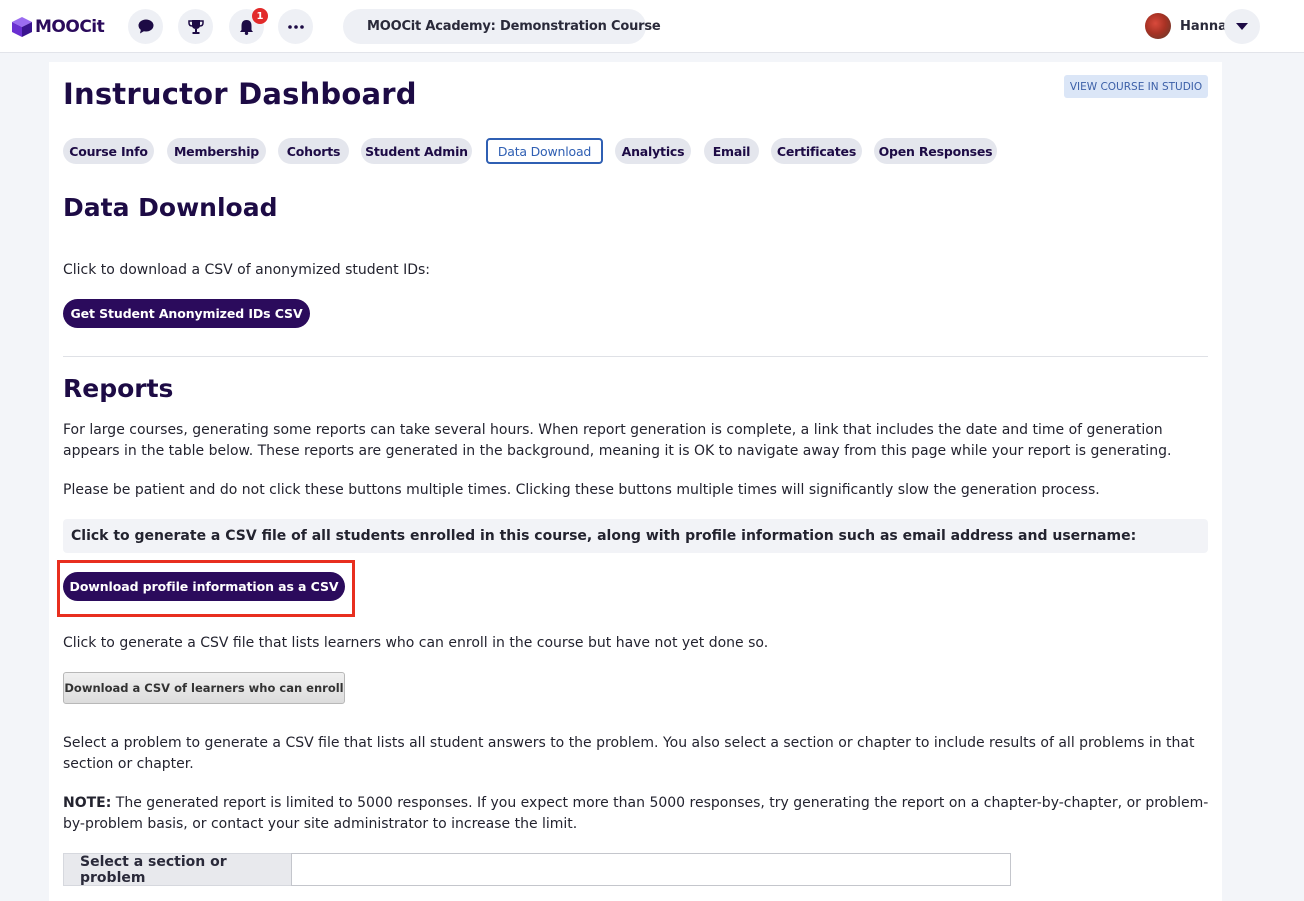  I want to click on tab-membership: Membership, so click(216, 151).